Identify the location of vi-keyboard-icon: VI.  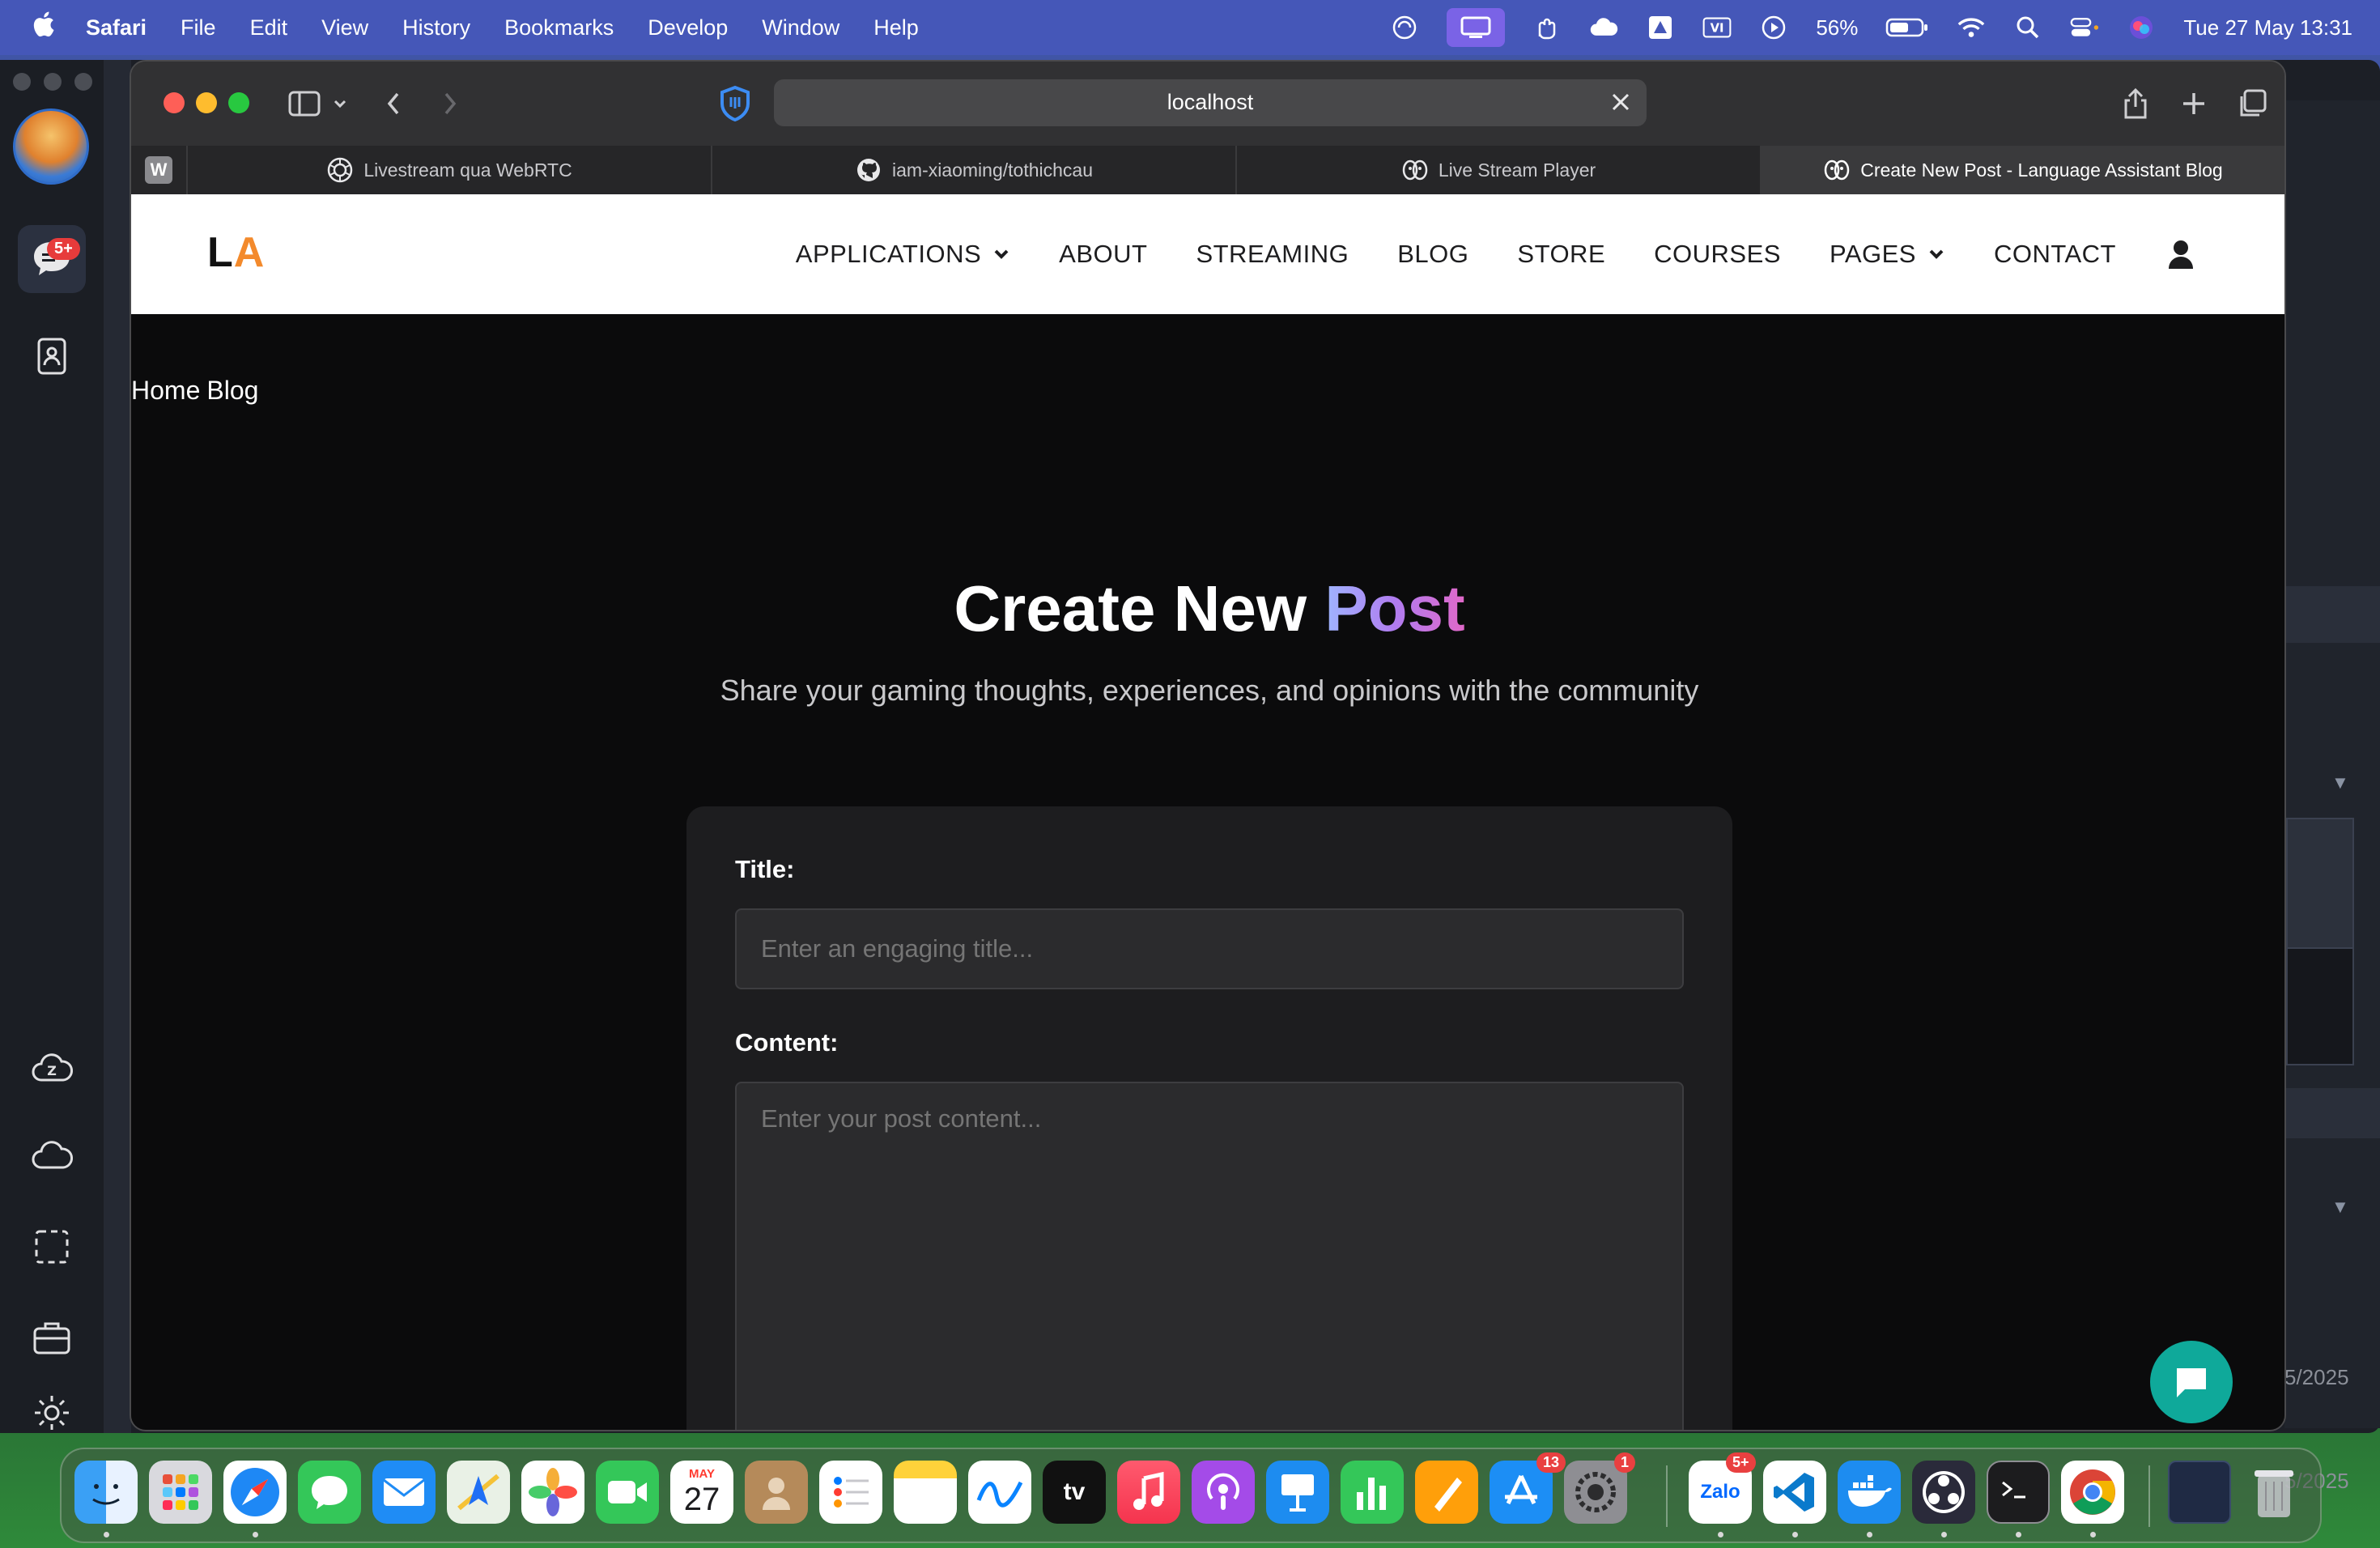
(1717, 27).